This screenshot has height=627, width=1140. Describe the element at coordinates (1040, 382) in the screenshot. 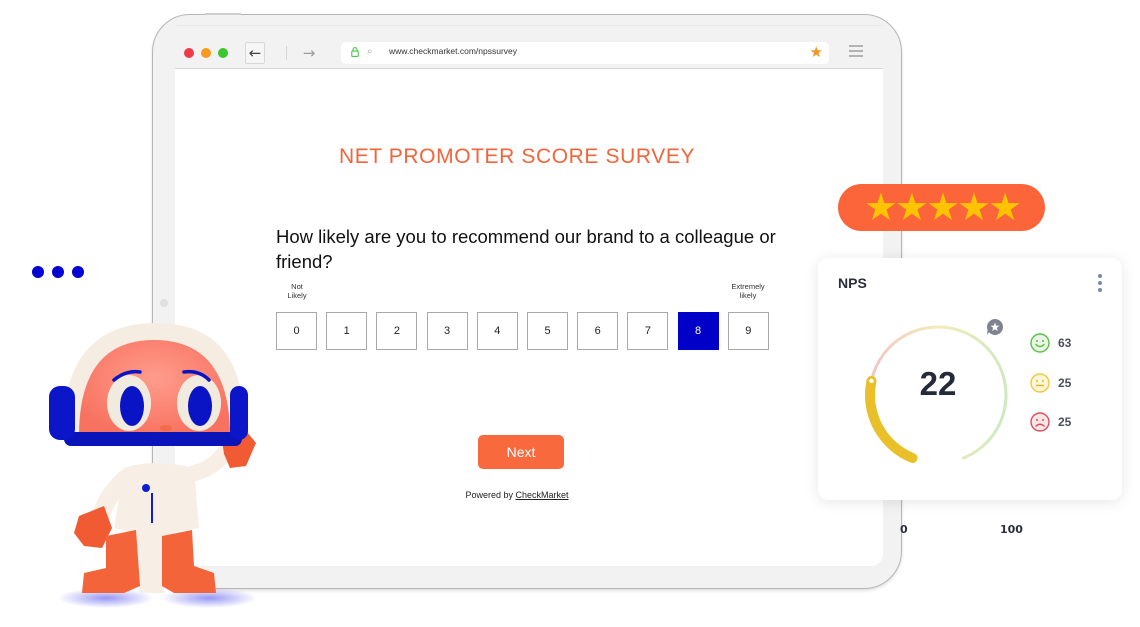

I see `neutral-face-icon` at that location.